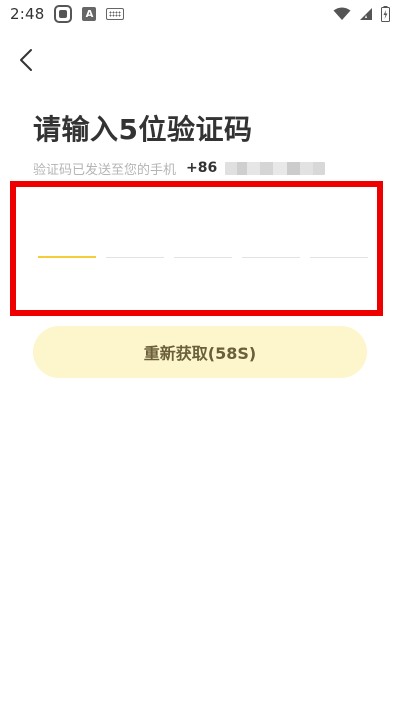 The width and height of the screenshot is (400, 710). What do you see at coordinates (200, 14) in the screenshot?
I see `status-bar: 2:48 A` at bounding box center [200, 14].